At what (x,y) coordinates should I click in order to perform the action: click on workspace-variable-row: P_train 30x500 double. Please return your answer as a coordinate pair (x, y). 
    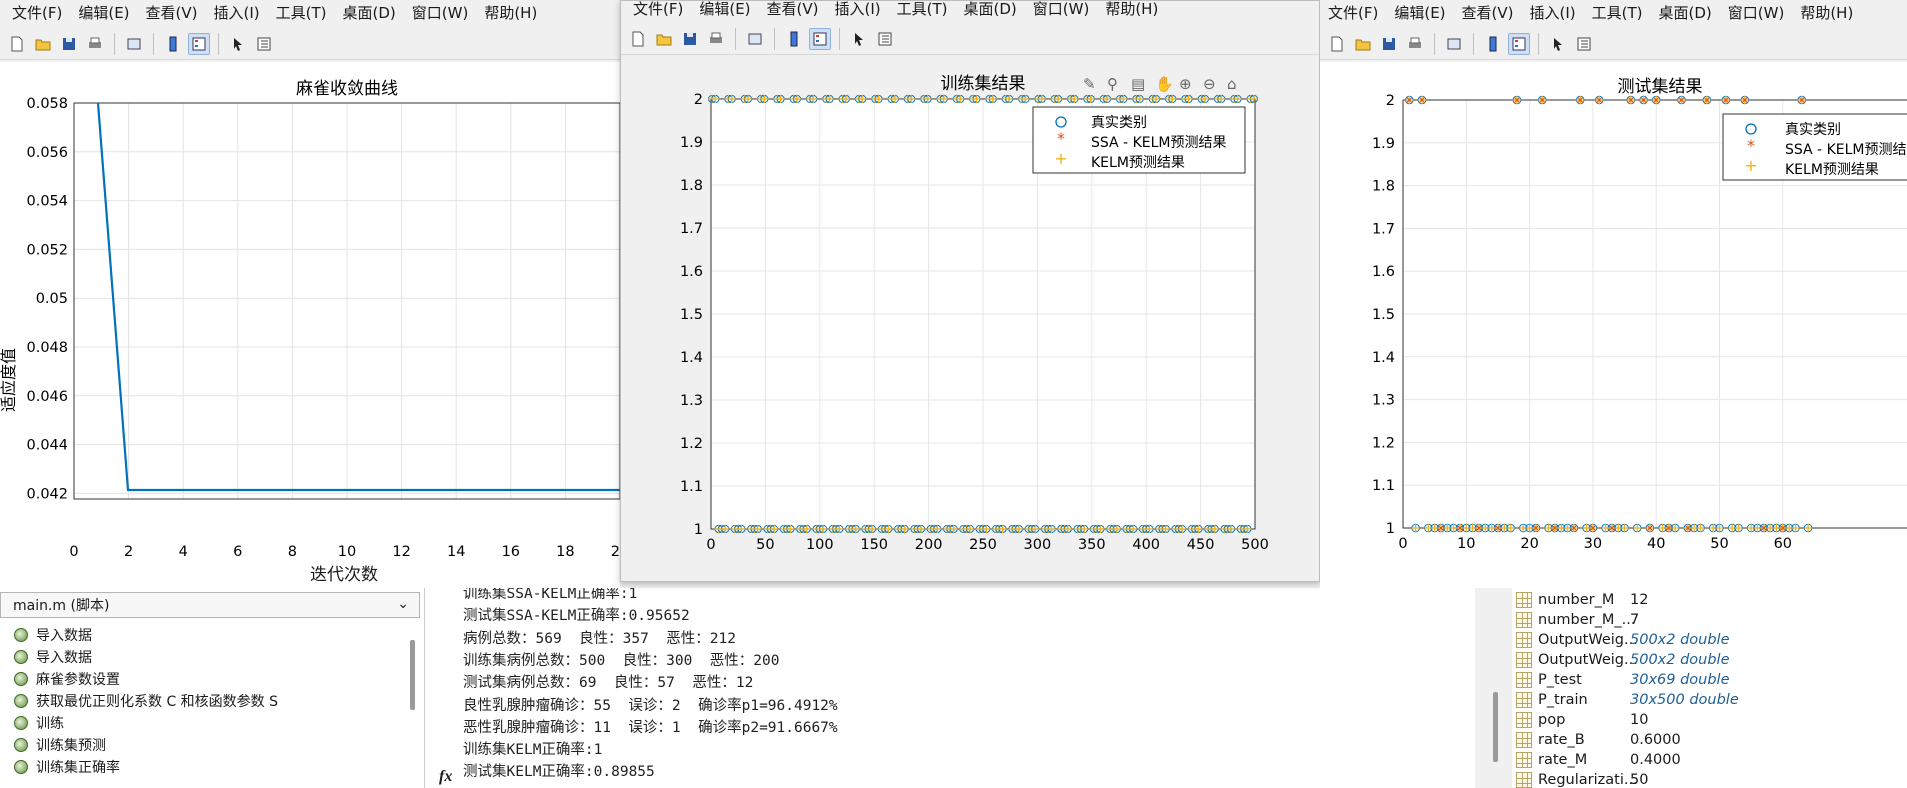
    Looking at the image, I should click on (1709, 700).